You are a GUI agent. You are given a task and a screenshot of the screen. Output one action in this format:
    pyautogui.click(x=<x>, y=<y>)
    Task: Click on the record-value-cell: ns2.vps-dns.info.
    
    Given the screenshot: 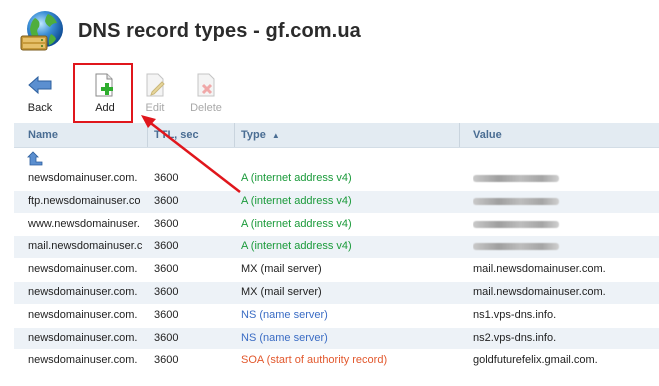 What is the action you would take?
    pyautogui.click(x=515, y=337)
    